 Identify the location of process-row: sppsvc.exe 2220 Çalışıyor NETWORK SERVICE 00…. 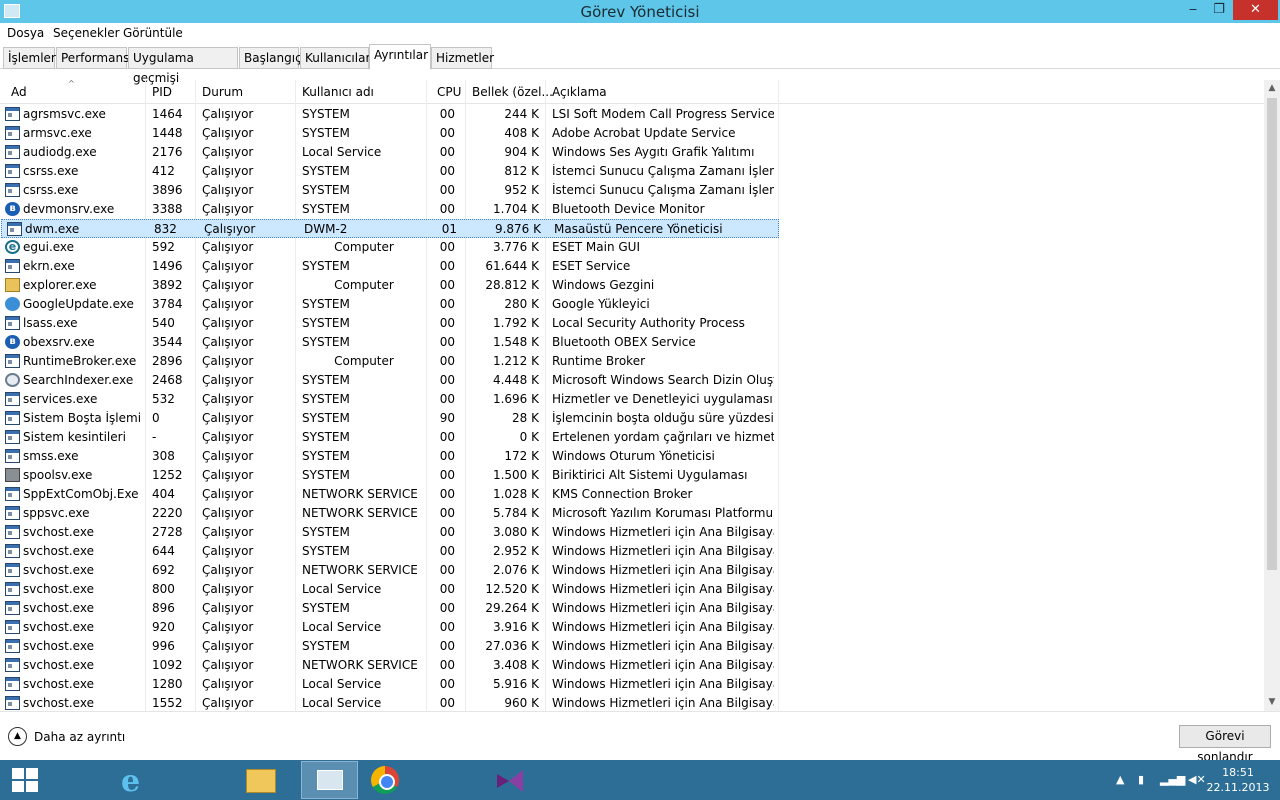
(632, 513).